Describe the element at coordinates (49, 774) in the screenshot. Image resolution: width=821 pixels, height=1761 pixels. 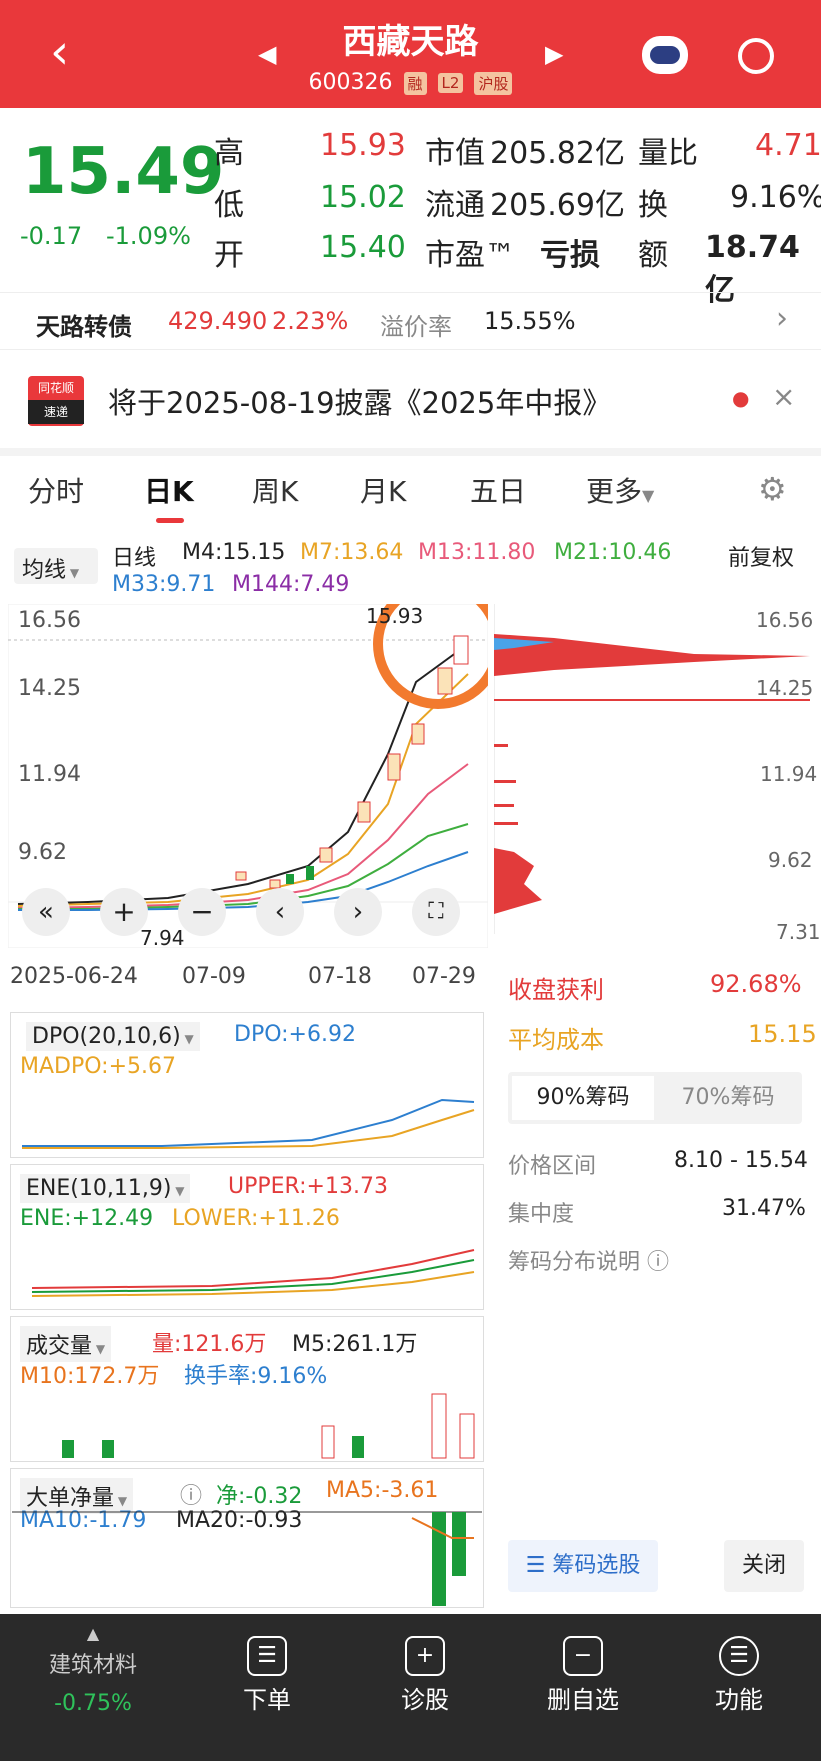
I see `y-label-3: 11.94` at that location.